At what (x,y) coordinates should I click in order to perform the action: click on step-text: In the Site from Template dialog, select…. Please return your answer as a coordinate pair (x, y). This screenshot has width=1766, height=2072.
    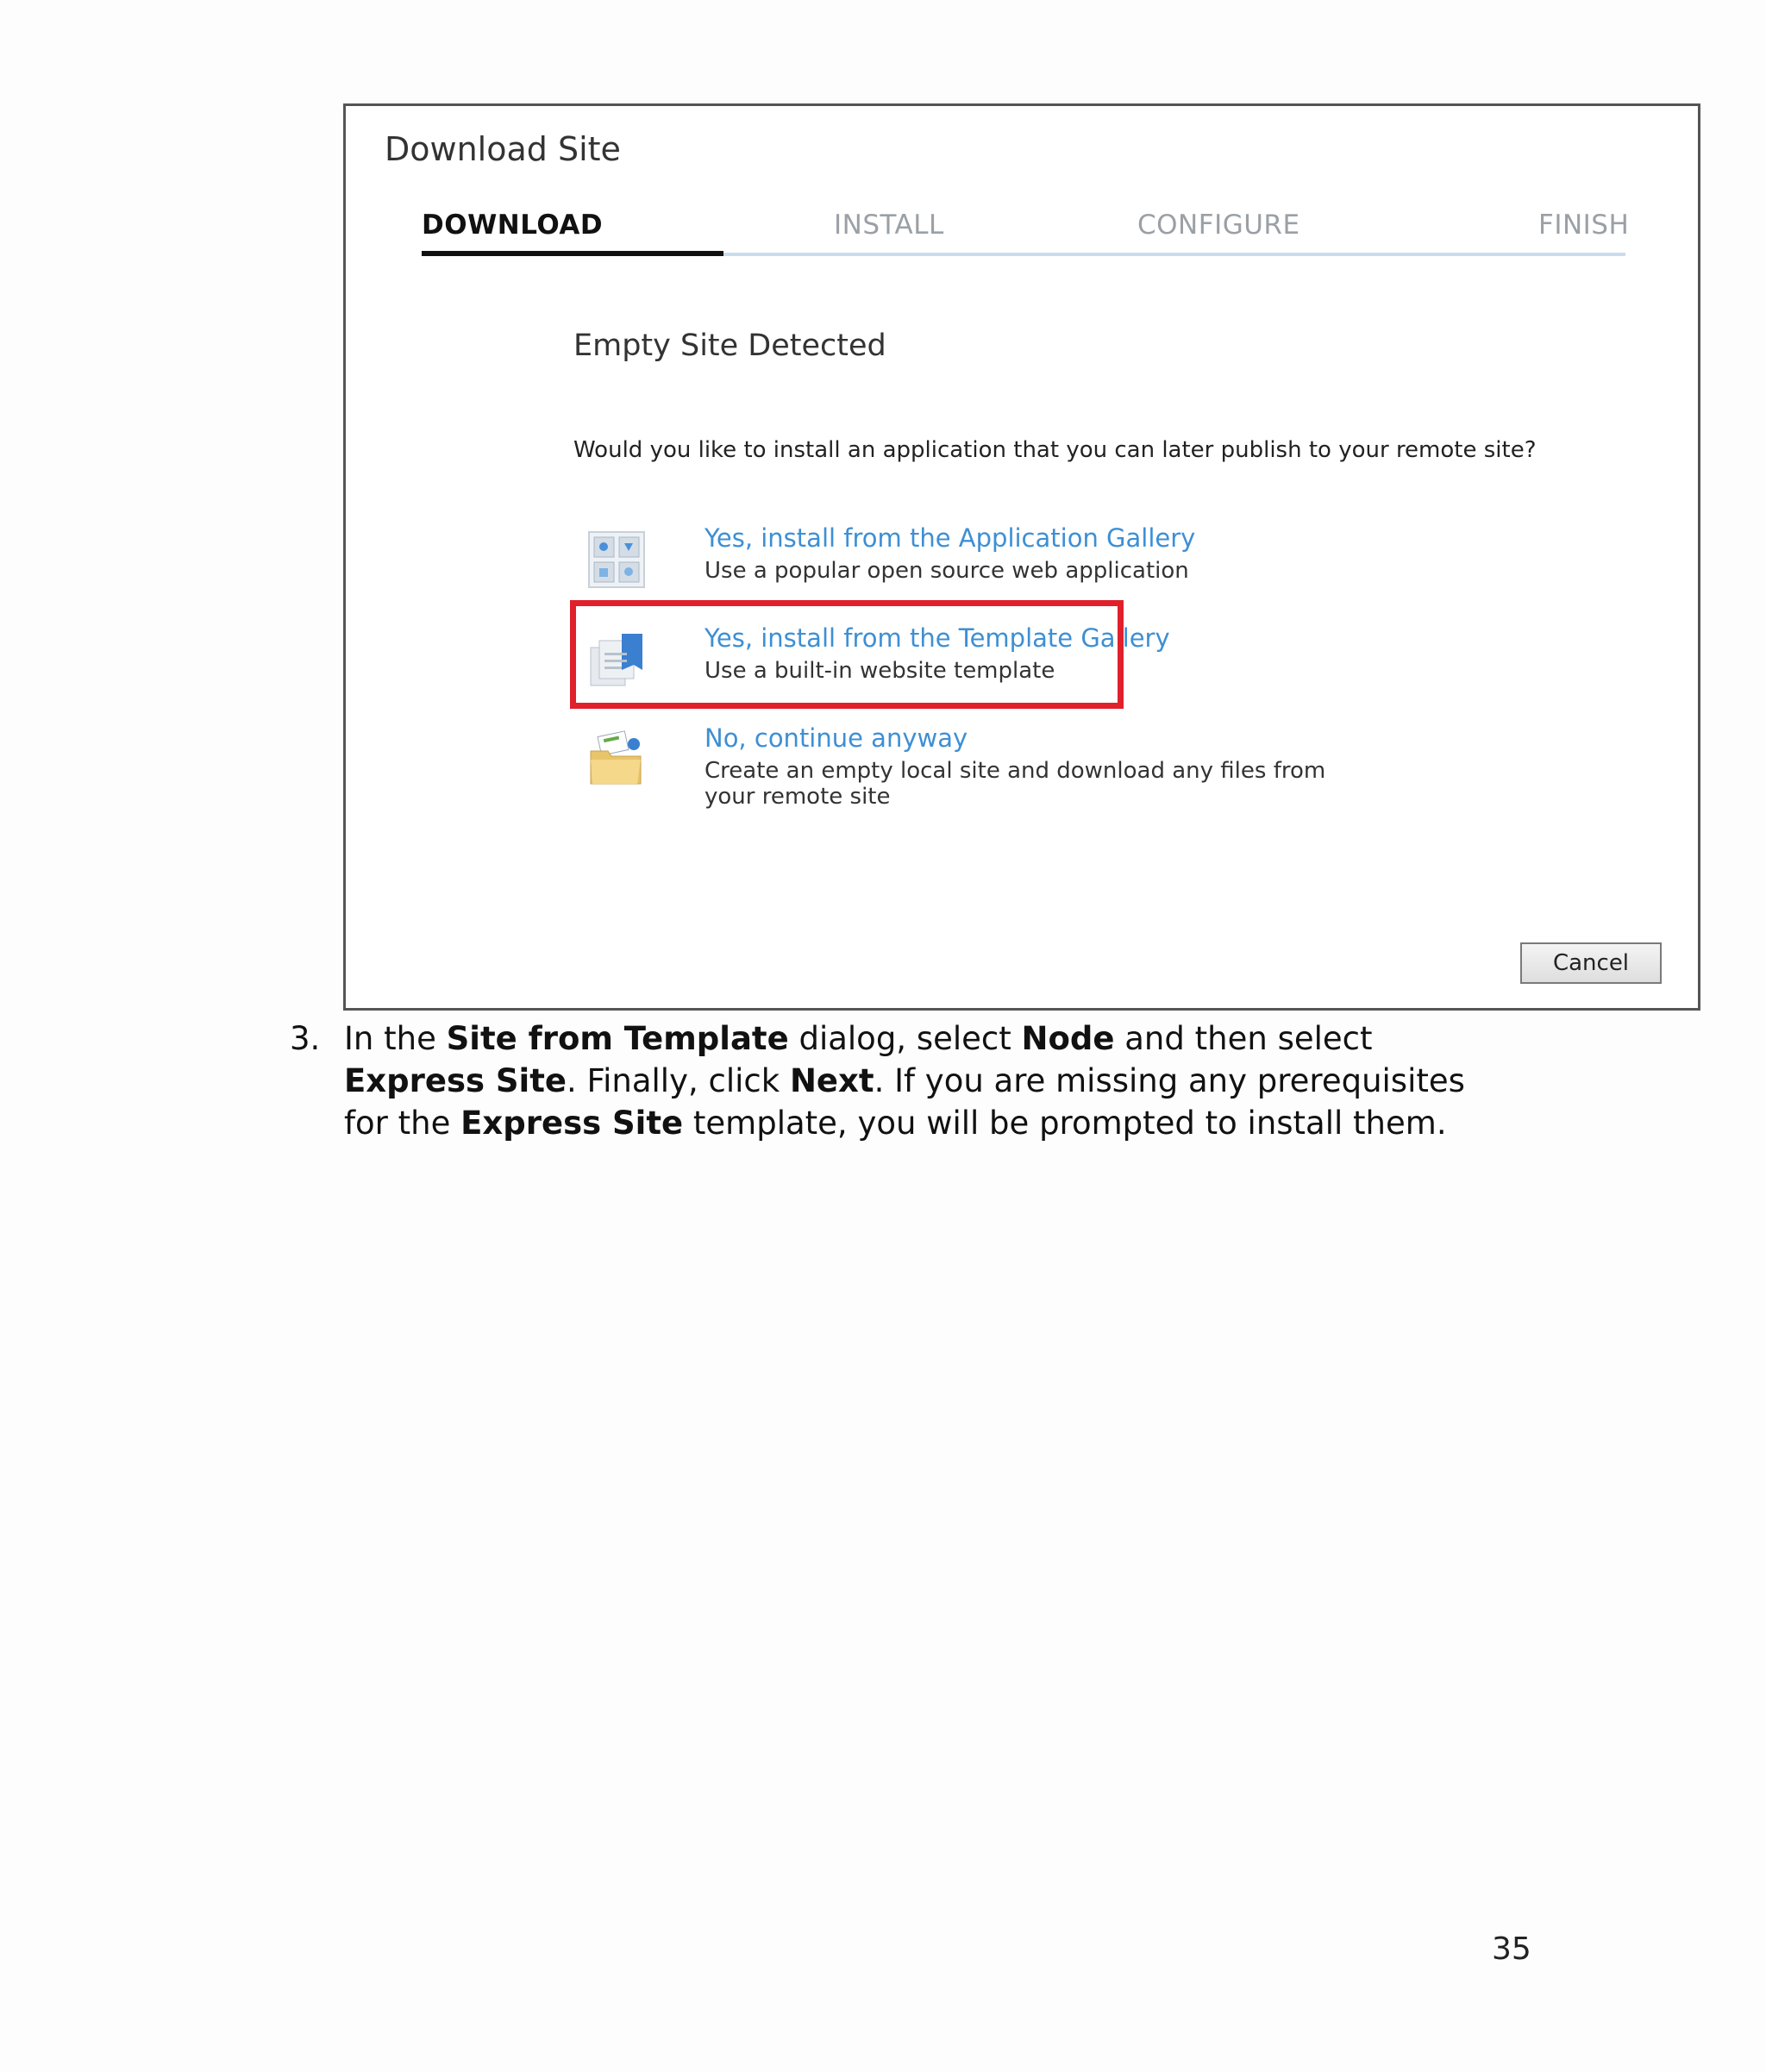
    Looking at the image, I should click on (913, 1080).